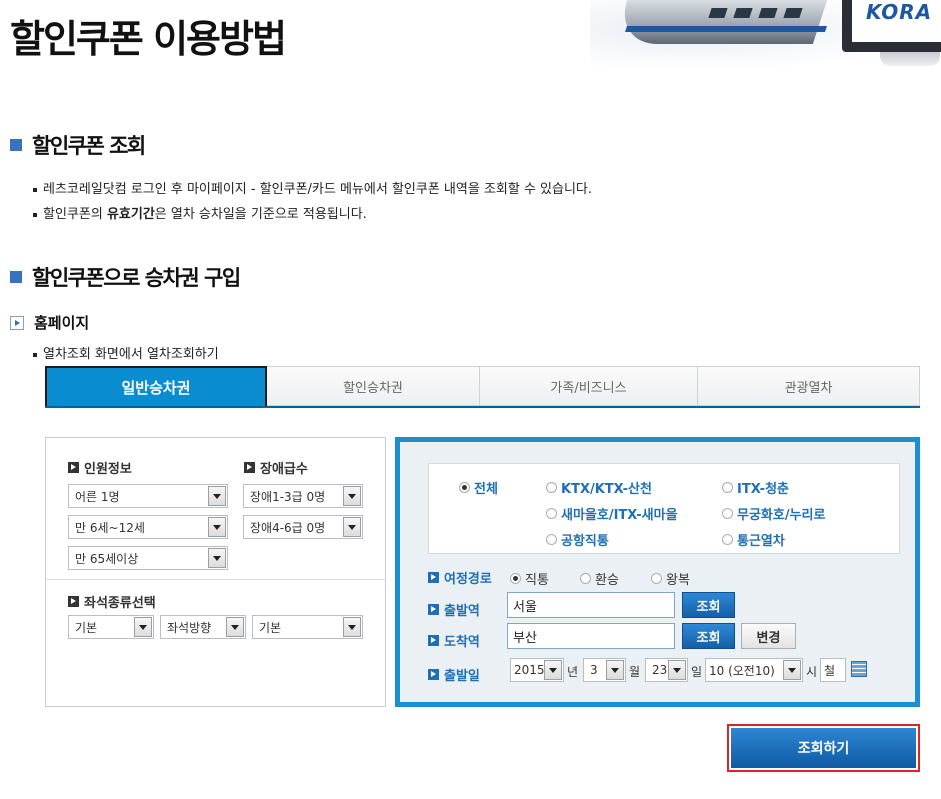 Image resolution: width=941 pixels, height=799 pixels. I want to click on tab-discount-ticket: 할인승차권, so click(373, 386).